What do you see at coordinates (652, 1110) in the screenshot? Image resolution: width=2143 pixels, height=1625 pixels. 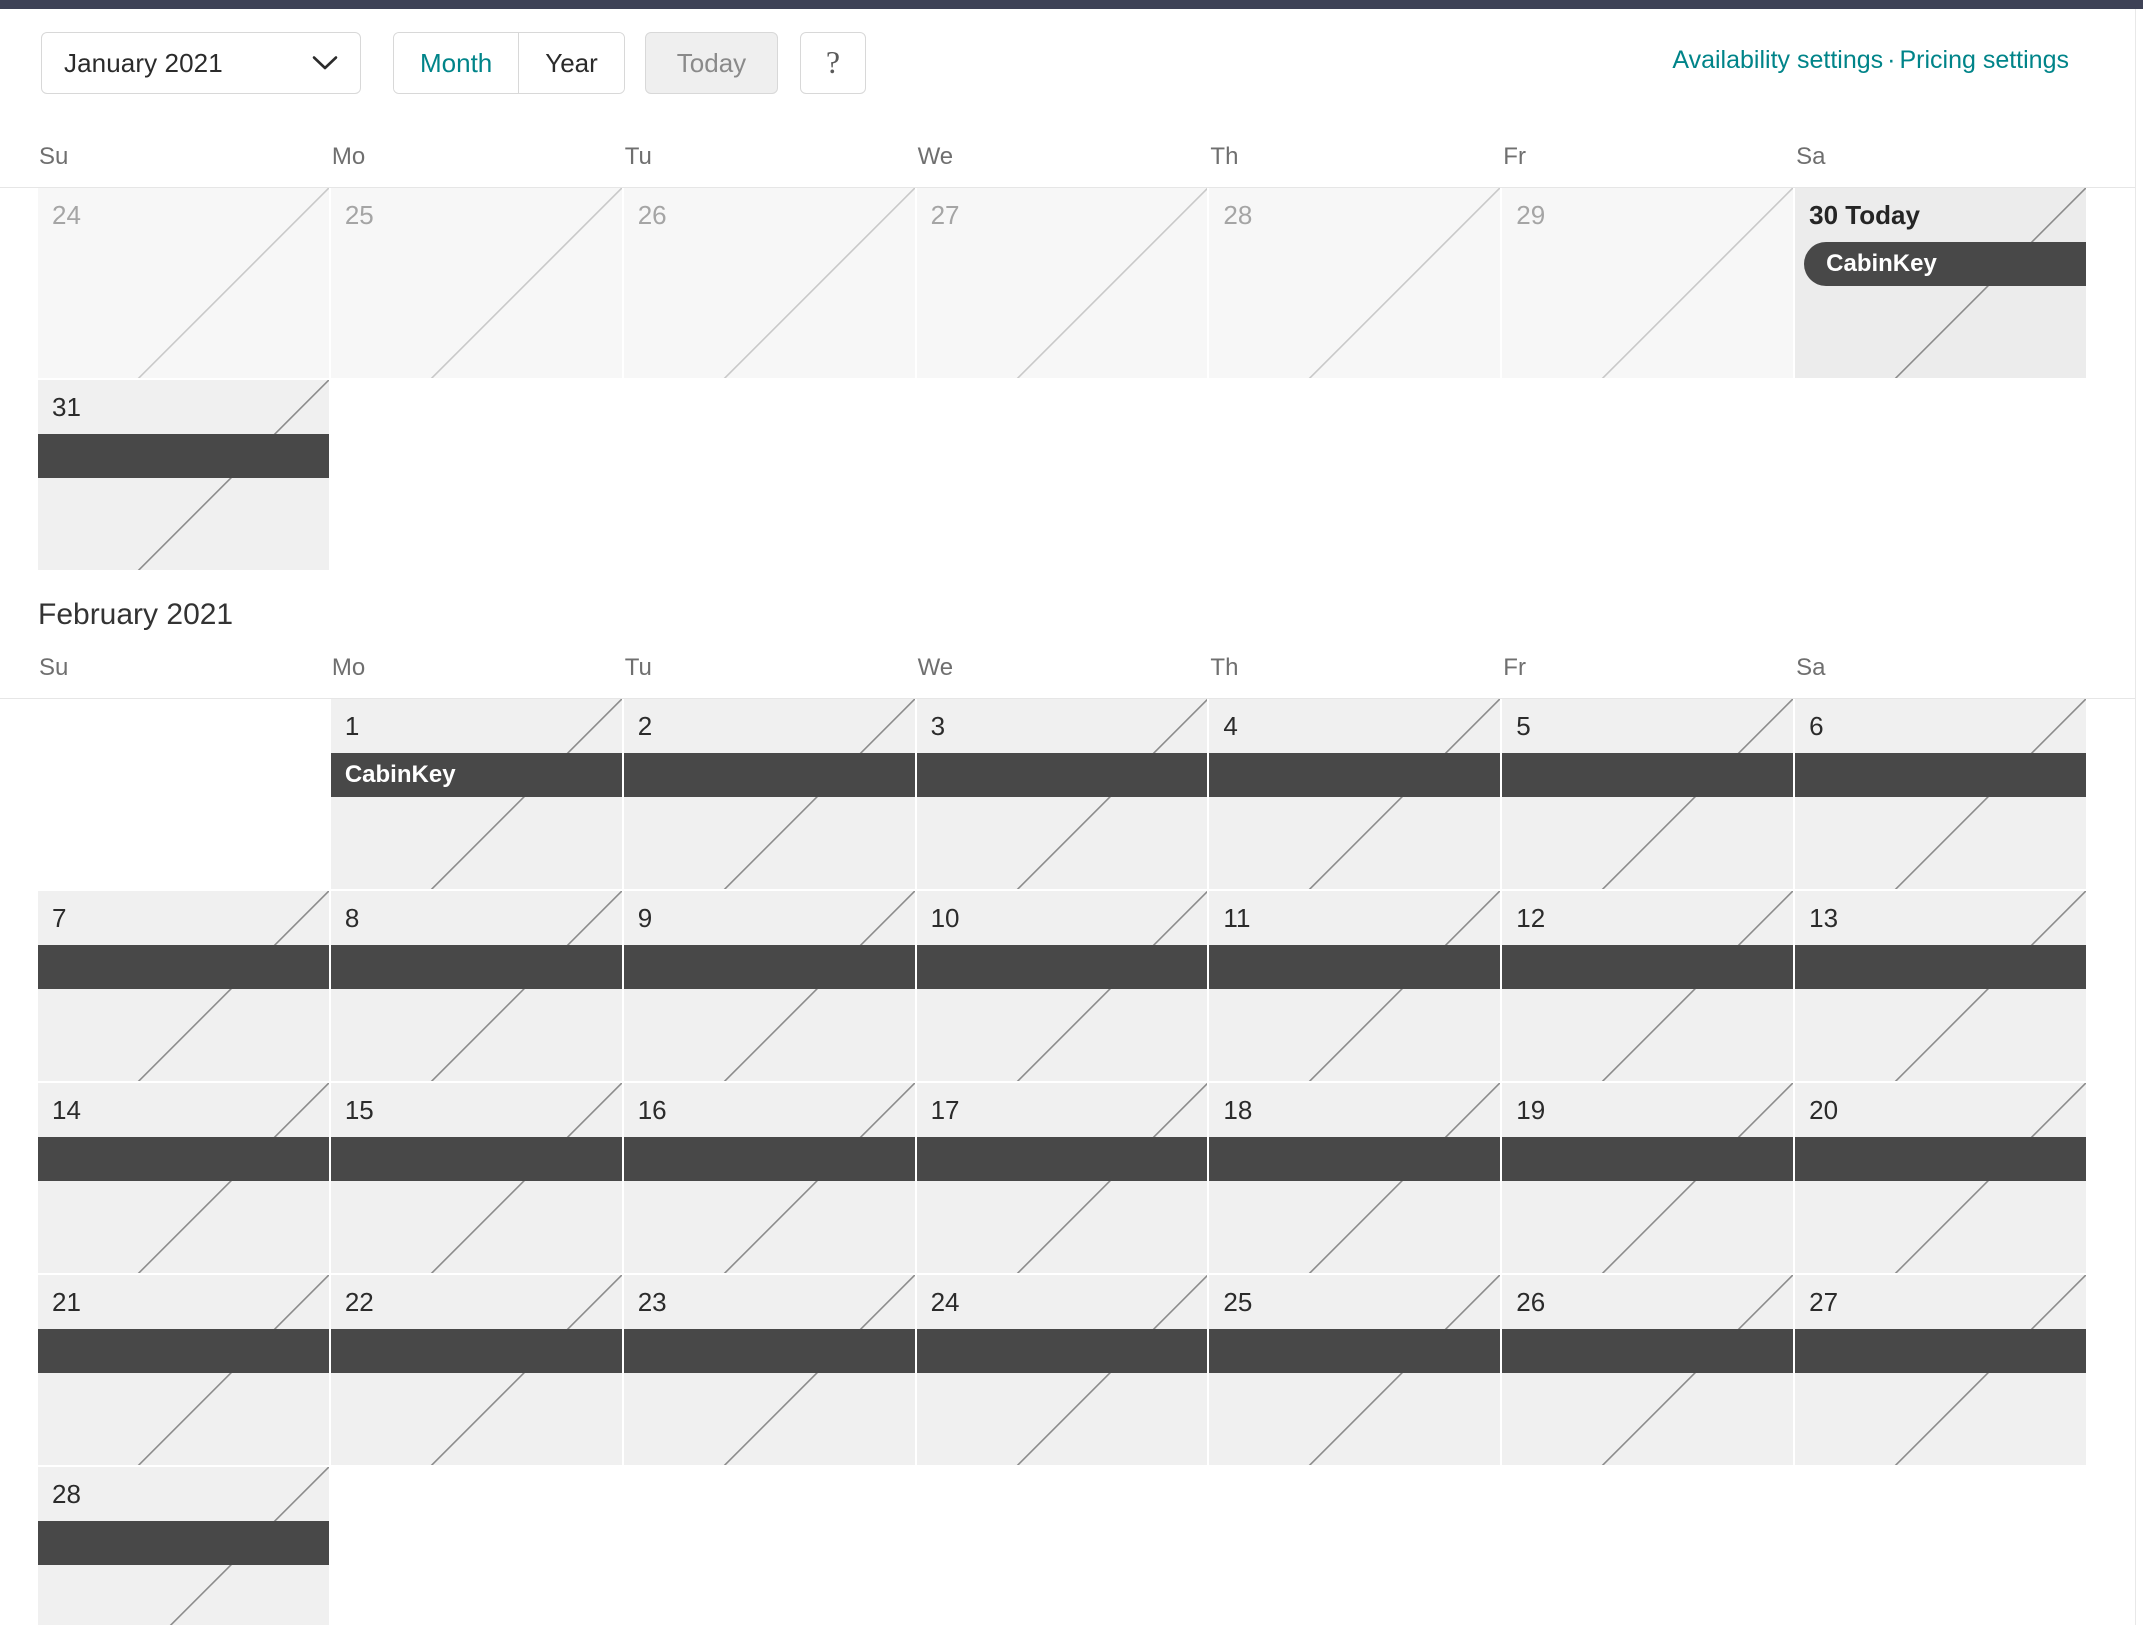 I see `day-number: 16` at bounding box center [652, 1110].